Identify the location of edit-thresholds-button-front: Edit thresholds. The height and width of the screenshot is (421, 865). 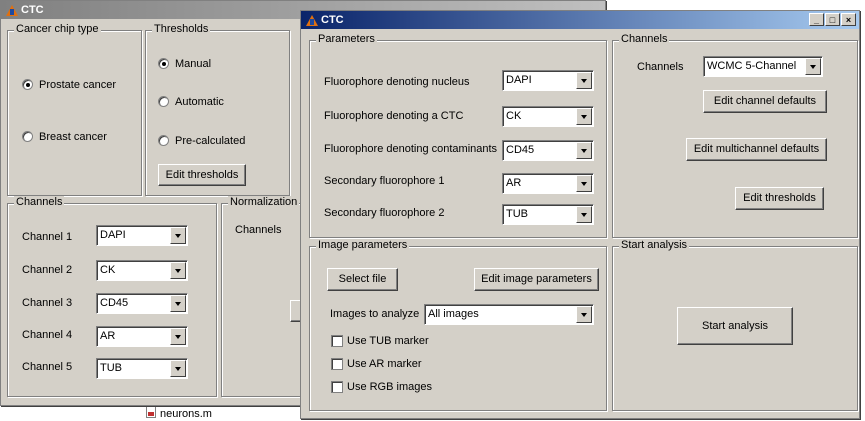
(779, 198).